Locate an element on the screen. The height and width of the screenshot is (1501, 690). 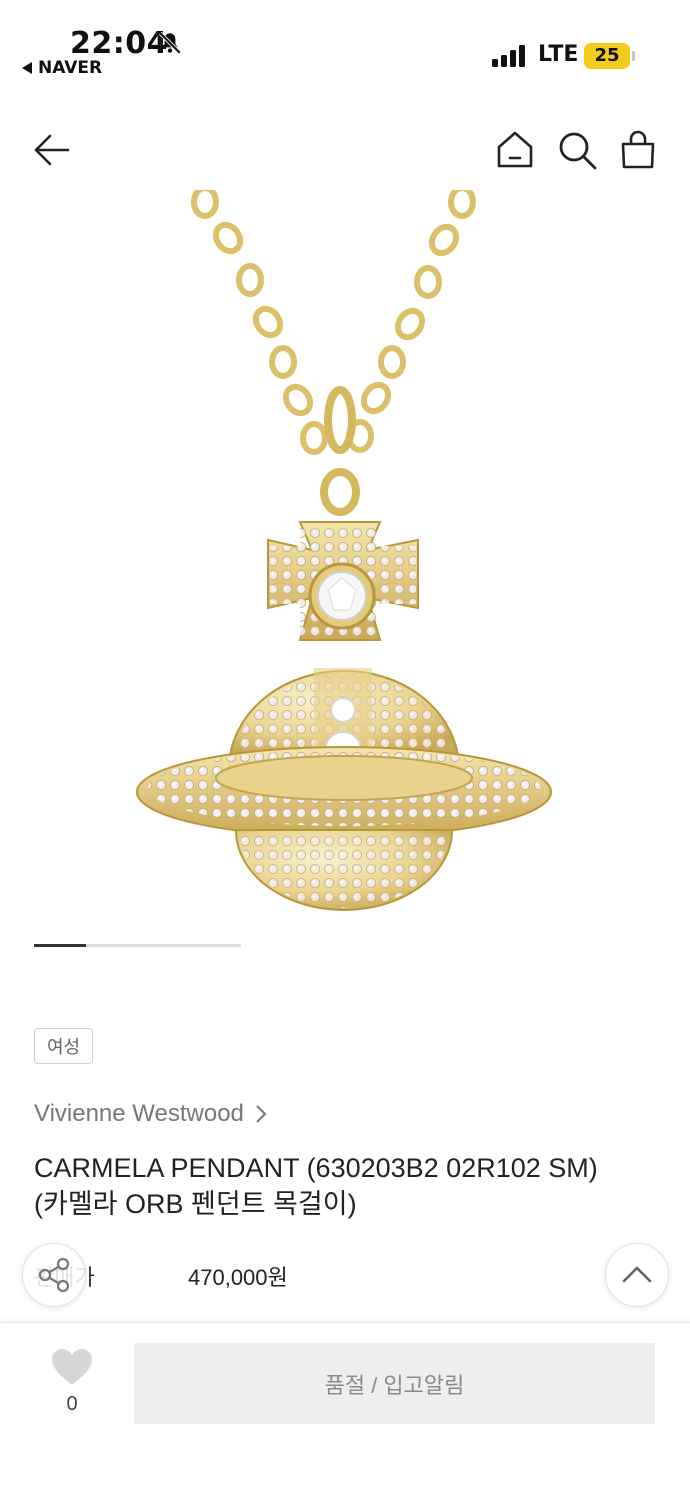
back-to-app-link: NAVER is located at coordinates (62, 68).